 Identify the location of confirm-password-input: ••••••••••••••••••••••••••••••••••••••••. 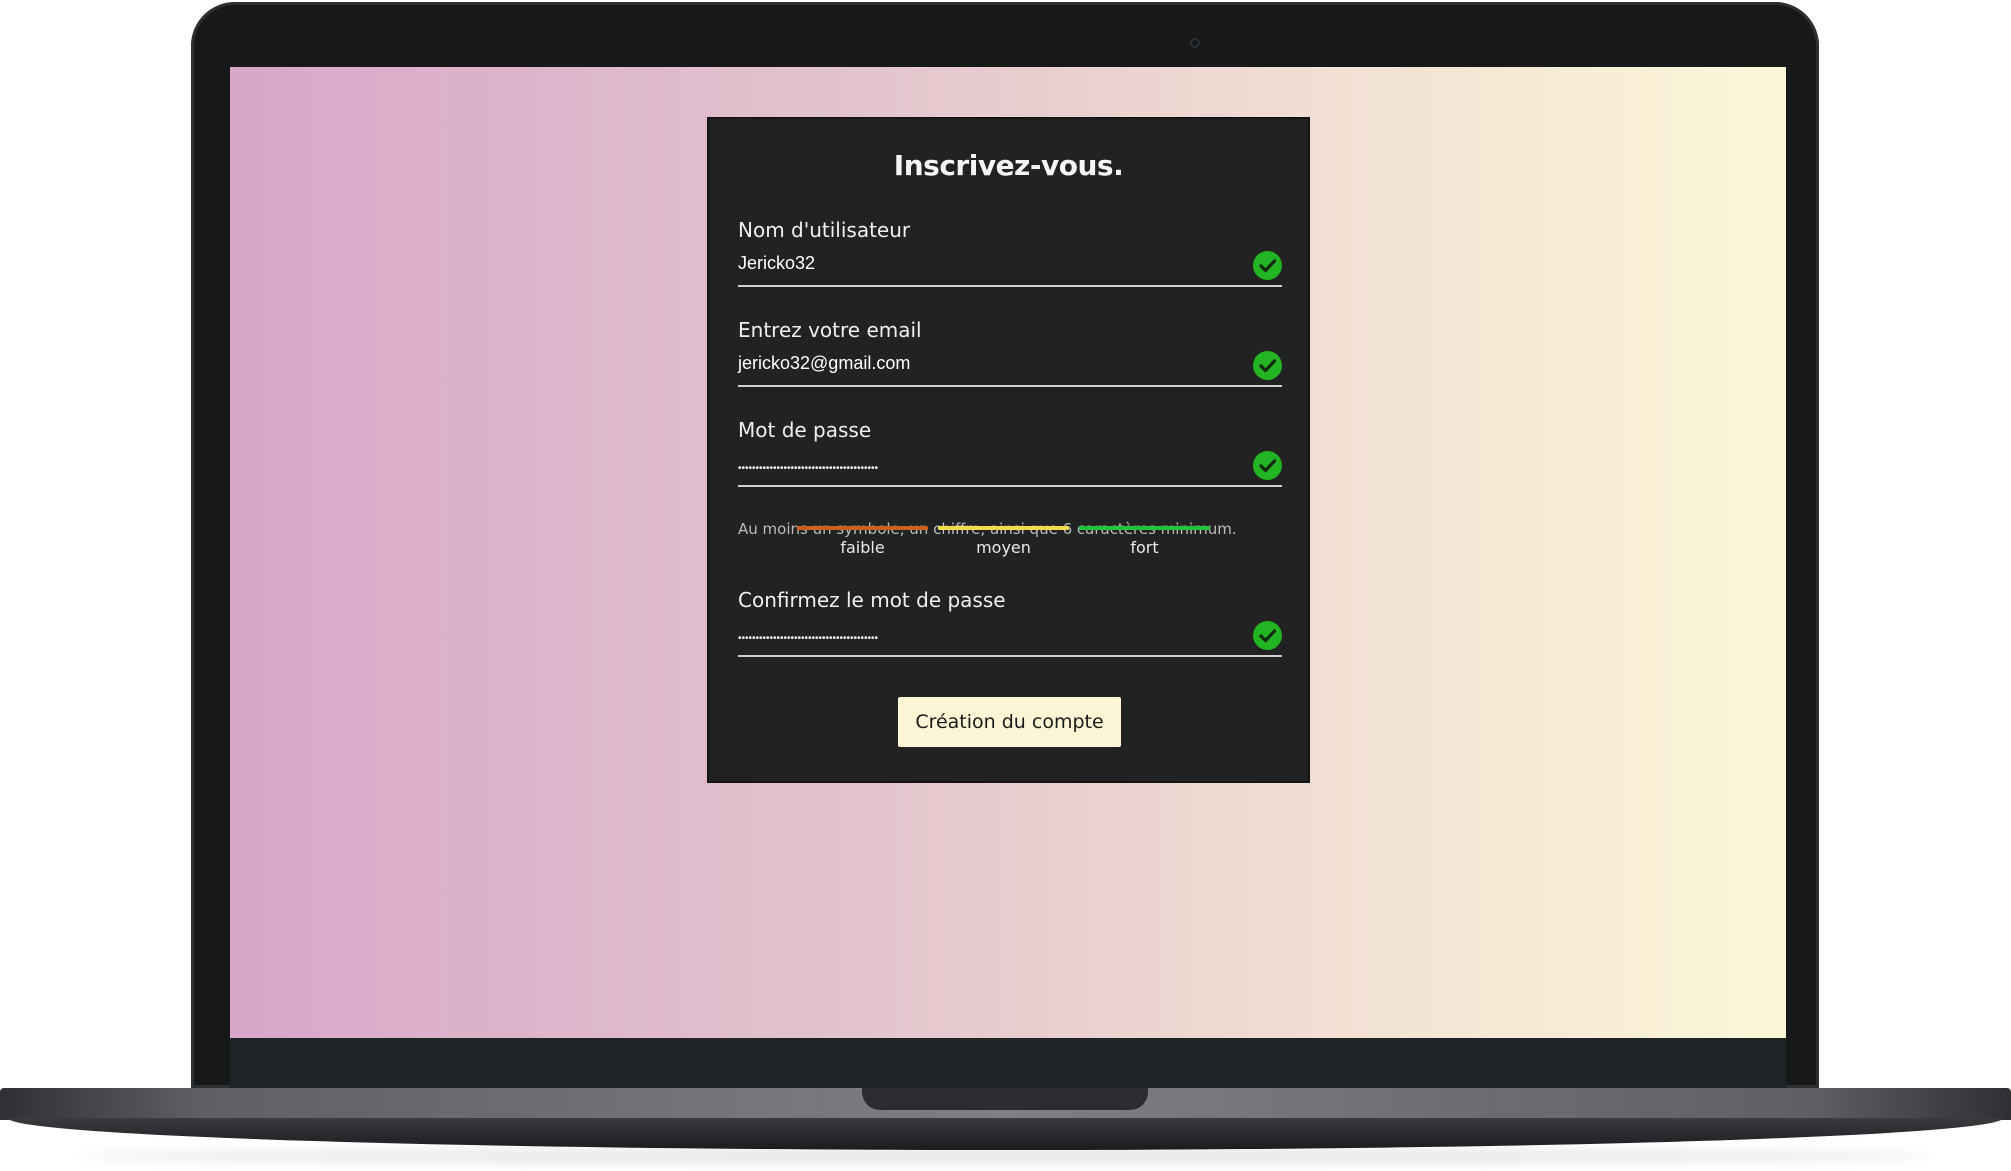
(1010, 639).